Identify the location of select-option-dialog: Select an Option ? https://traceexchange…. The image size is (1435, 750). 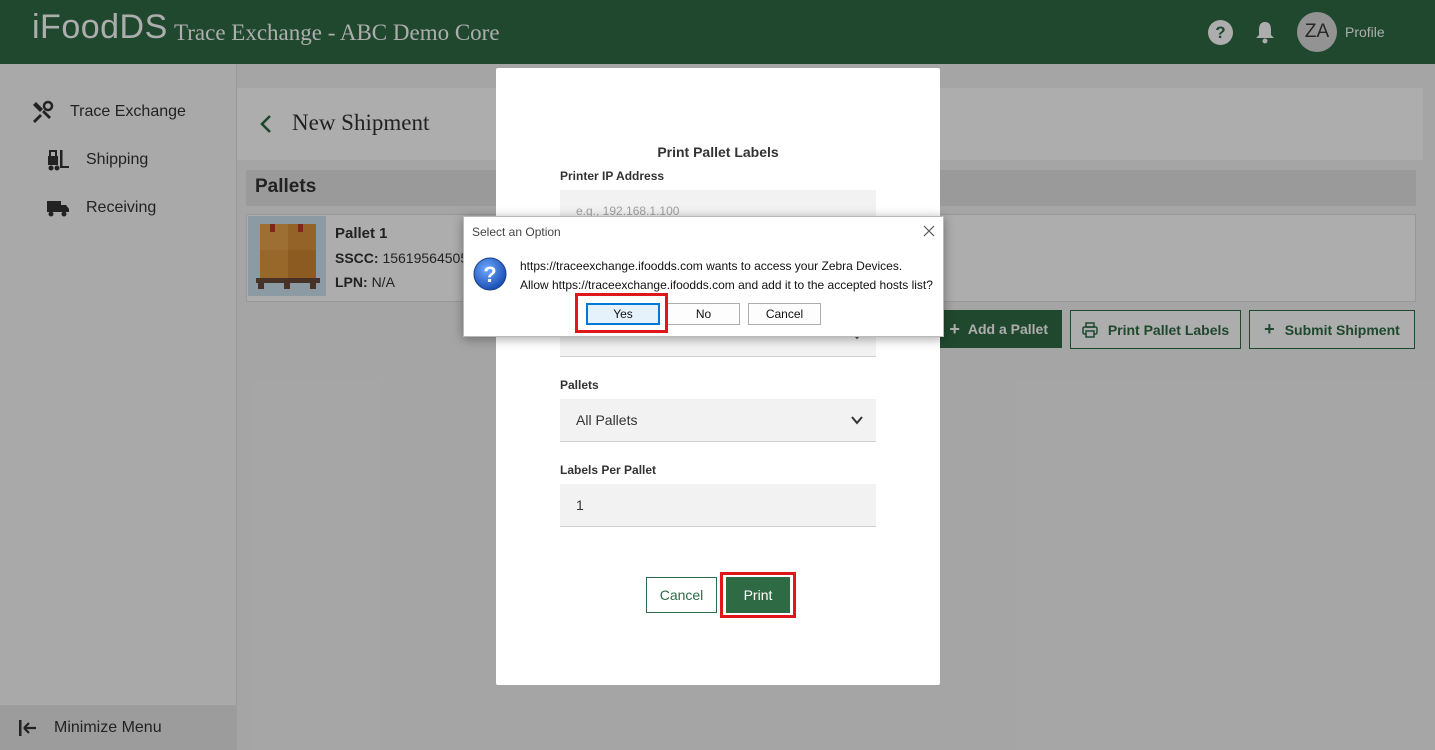
(703, 276).